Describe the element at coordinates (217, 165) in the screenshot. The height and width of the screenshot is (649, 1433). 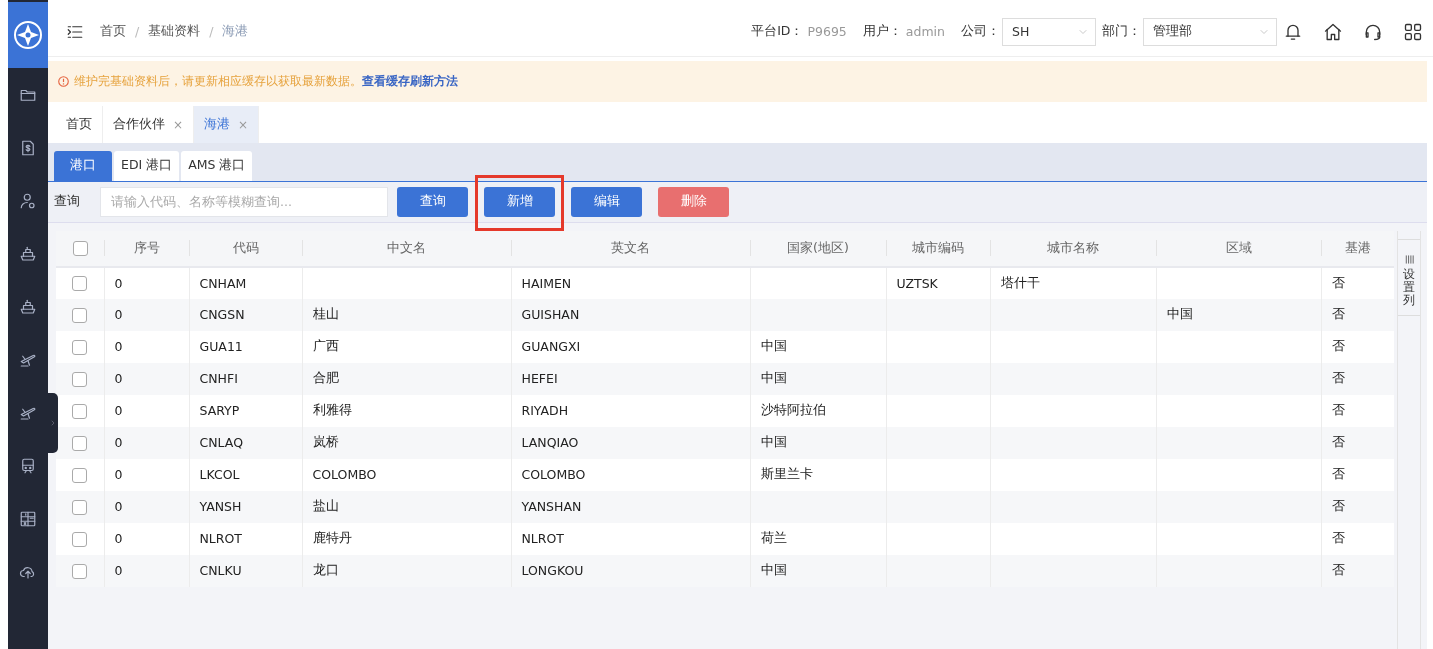
I see `sub-tab: AMS 港口` at that location.